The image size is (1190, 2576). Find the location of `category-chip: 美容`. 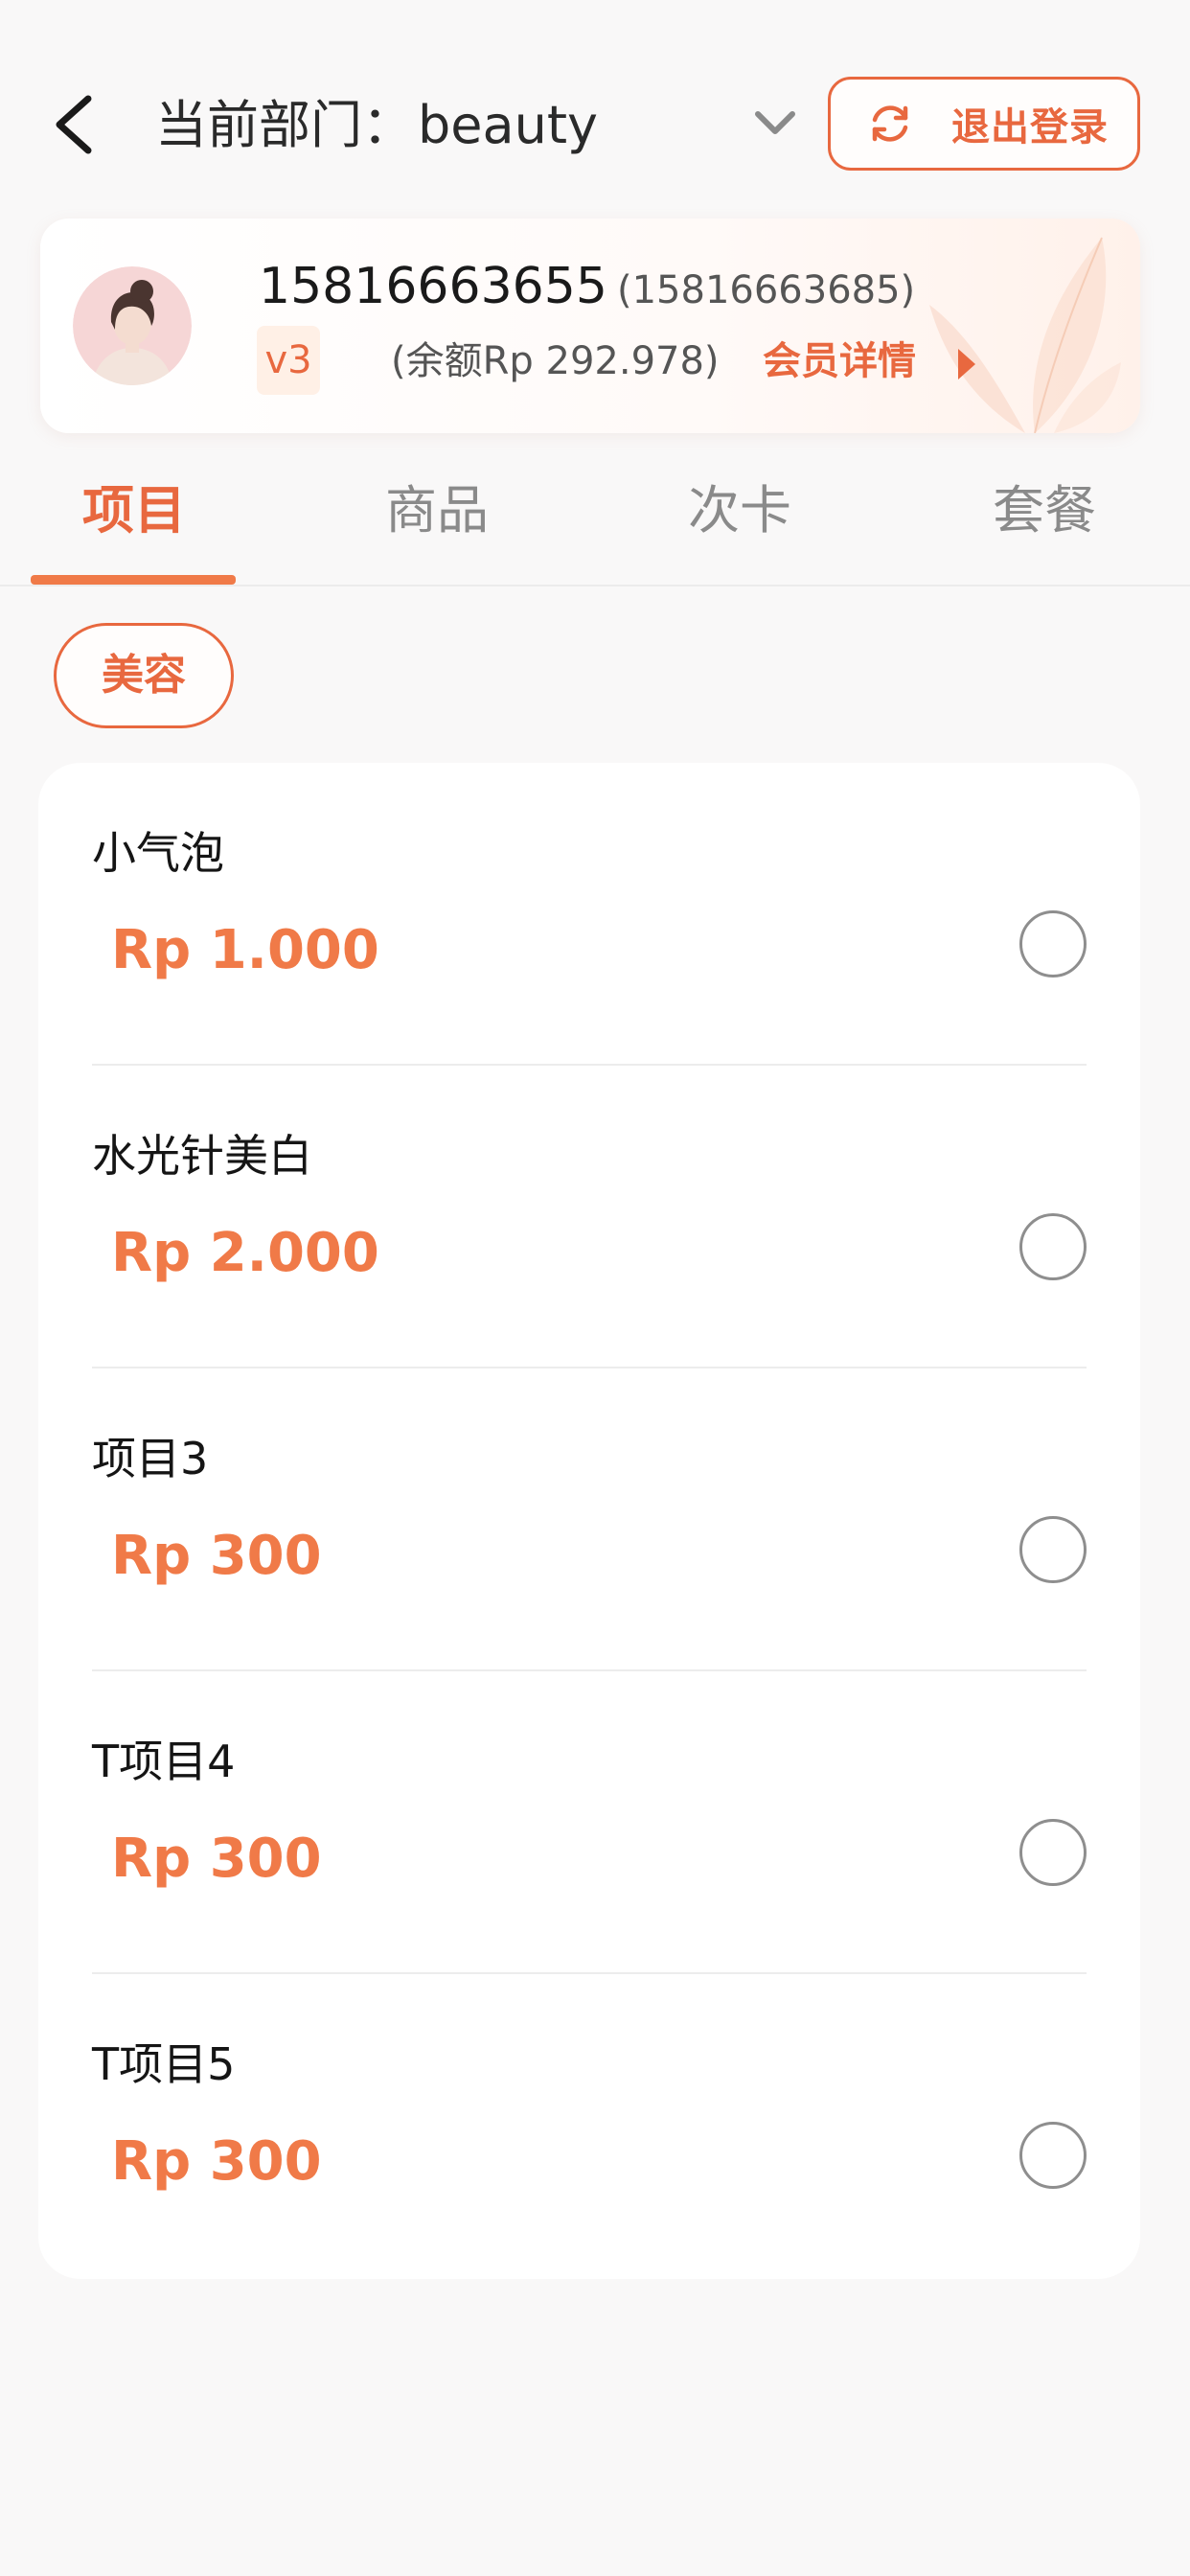

category-chip: 美容 is located at coordinates (144, 675).